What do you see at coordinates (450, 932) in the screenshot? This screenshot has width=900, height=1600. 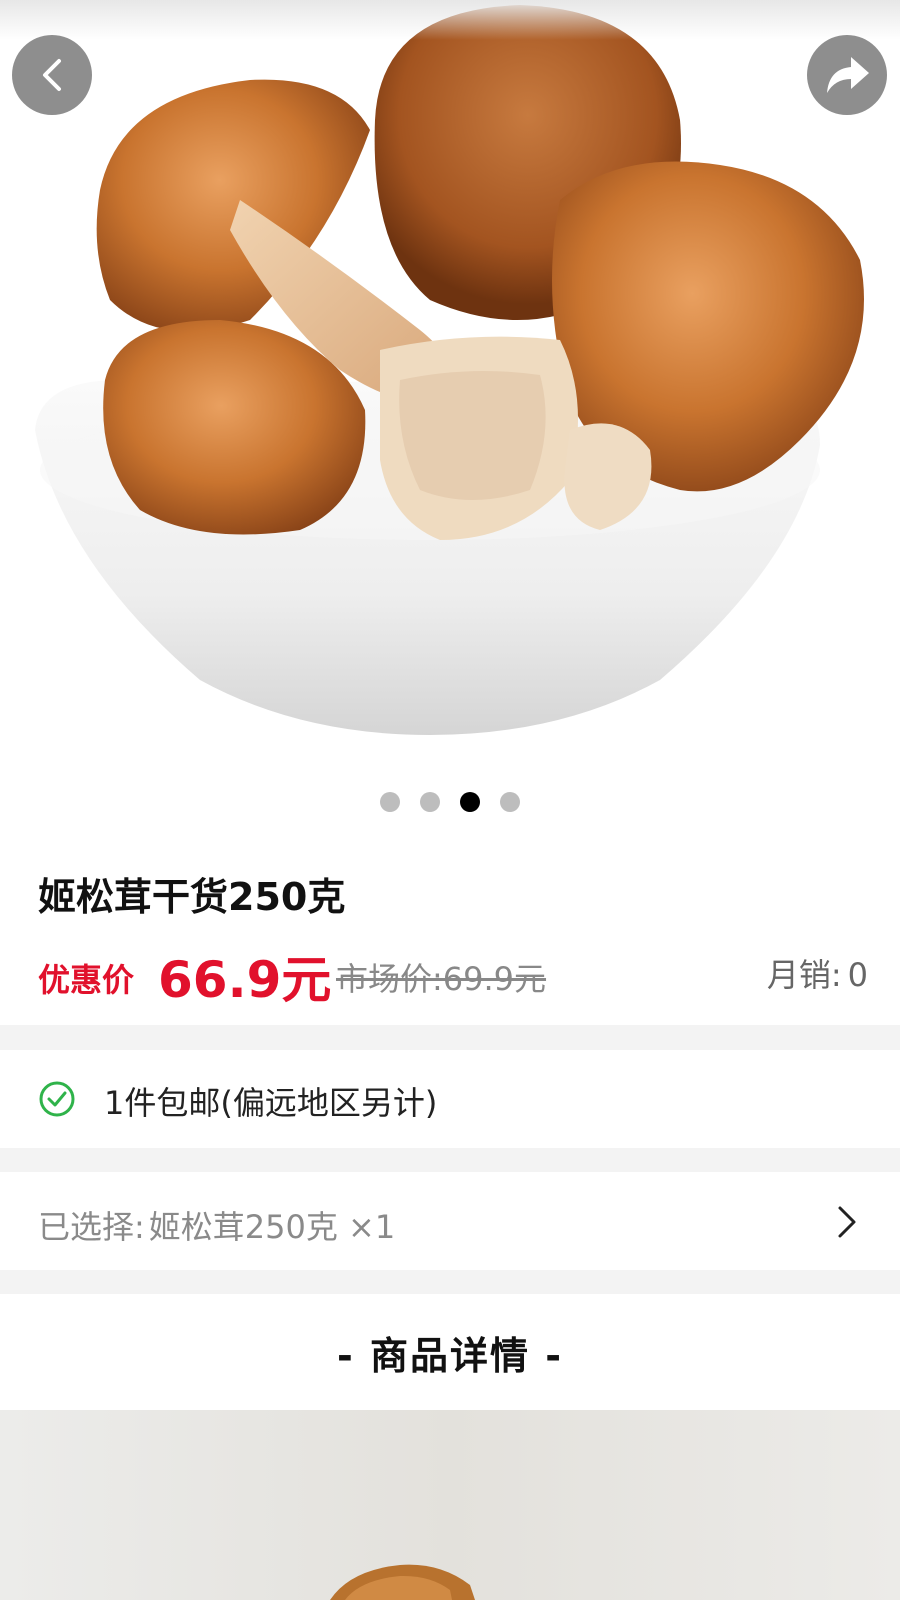 I see `product-info: 姬松茸干货250克 优惠价 66.9元 市场价:69.9元 月销: 0` at bounding box center [450, 932].